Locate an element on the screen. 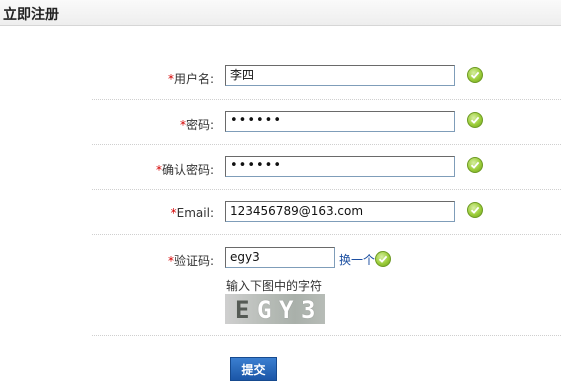 This screenshot has width=561, height=387. captcha-hint: 输入下图中的字符 is located at coordinates (274, 286).